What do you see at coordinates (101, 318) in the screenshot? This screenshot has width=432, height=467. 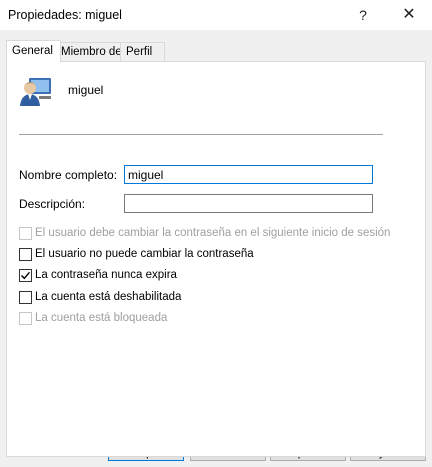 I see `checkbox-label: La cuenta está bloqueada` at bounding box center [101, 318].